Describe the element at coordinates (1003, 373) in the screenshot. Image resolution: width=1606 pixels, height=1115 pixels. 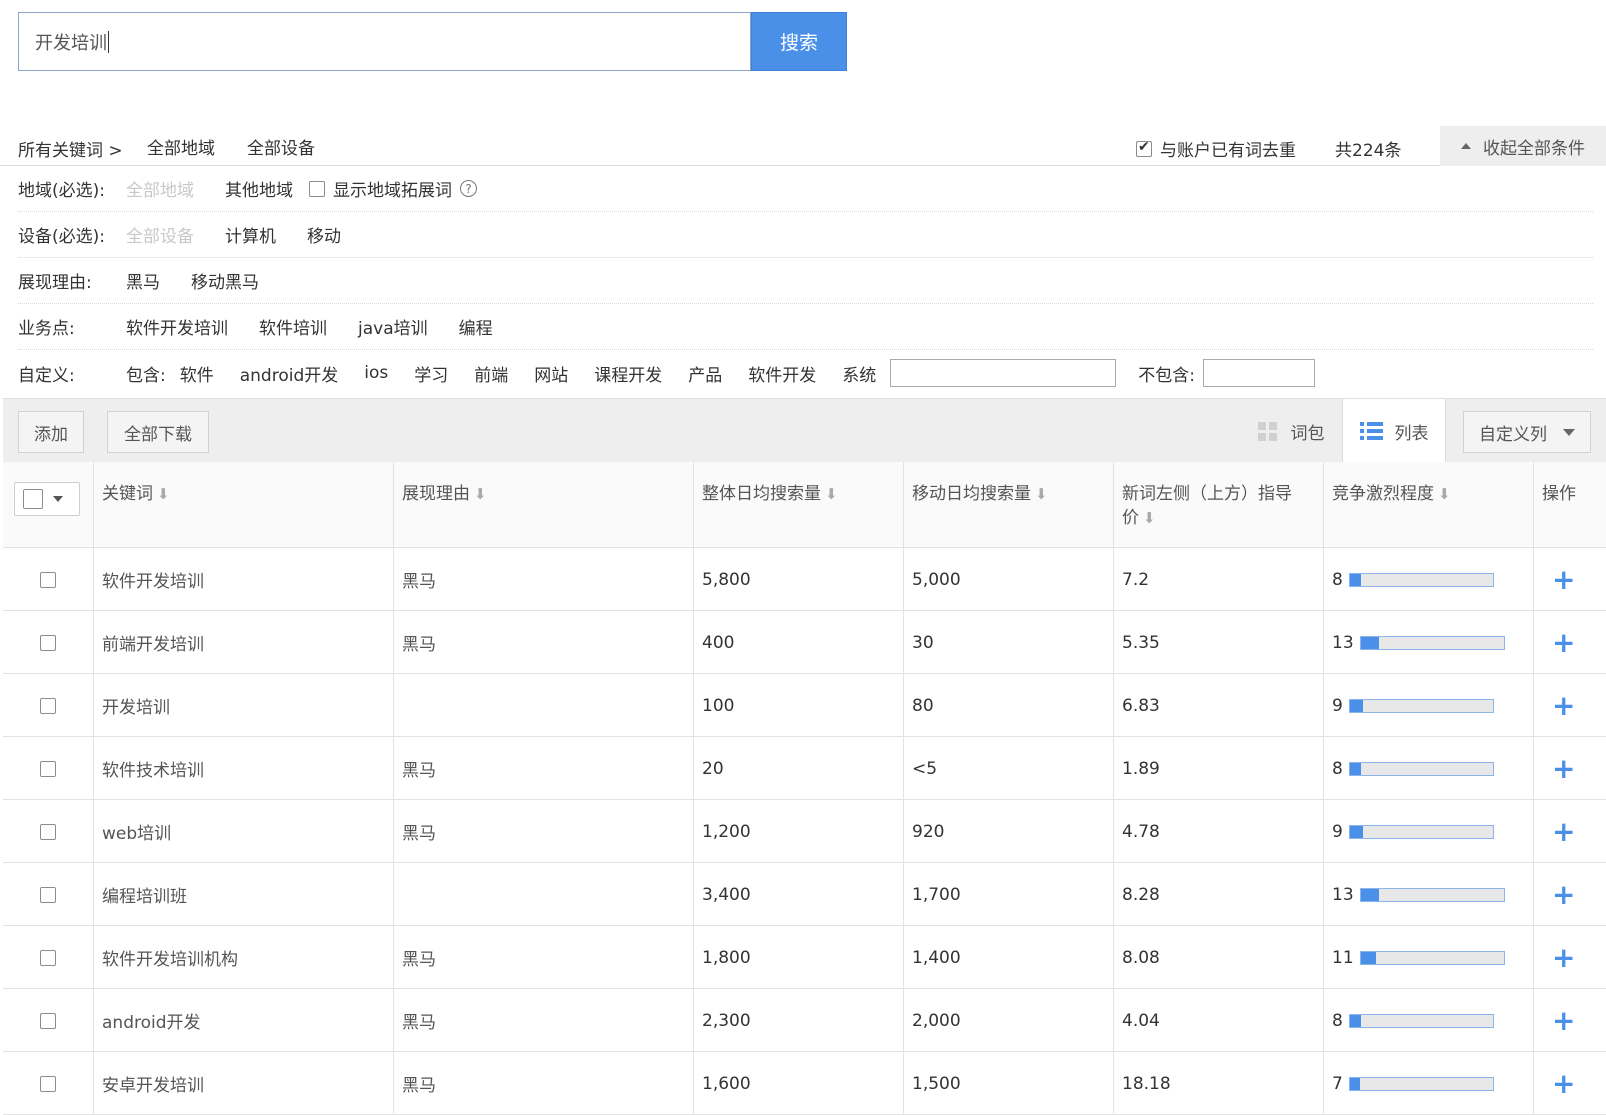
I see `custom-include-input` at that location.